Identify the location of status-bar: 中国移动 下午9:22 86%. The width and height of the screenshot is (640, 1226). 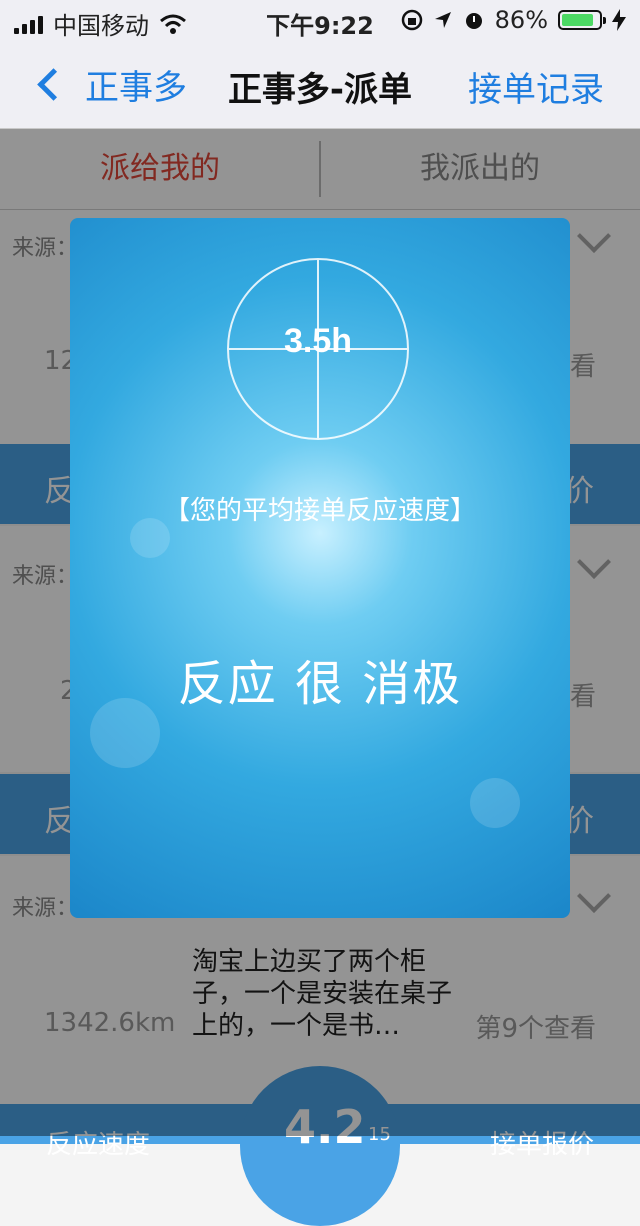
(320, 20).